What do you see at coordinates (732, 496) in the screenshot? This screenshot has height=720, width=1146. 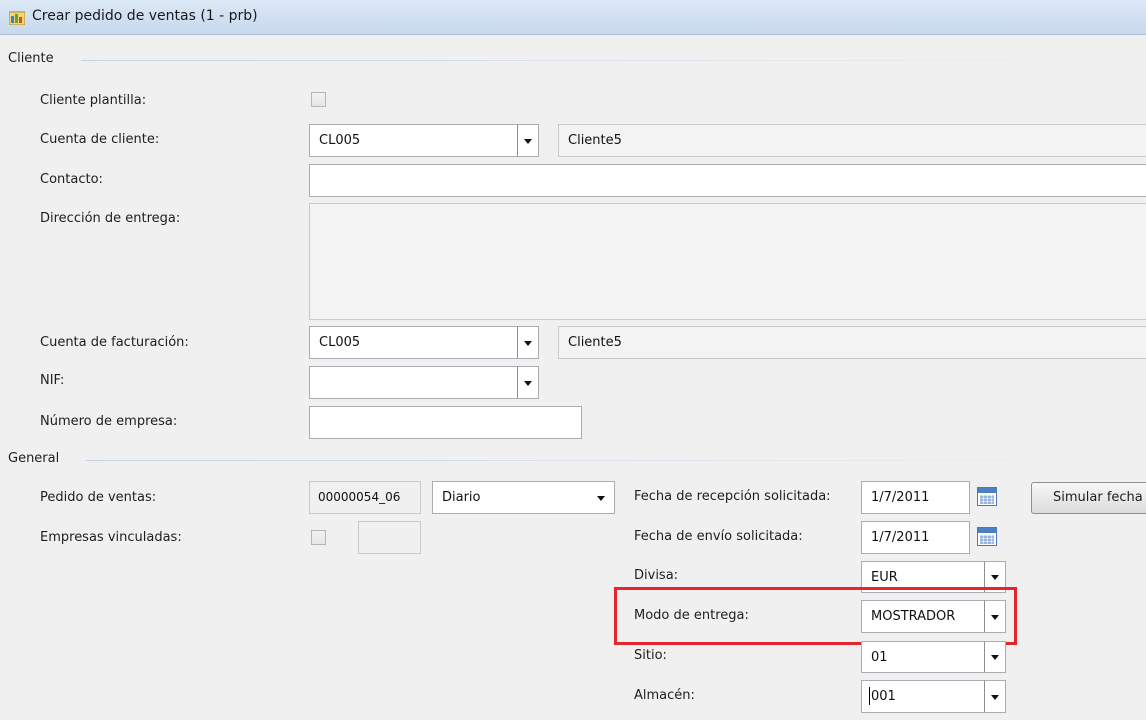 I see `label-fecha-recepcion: Fecha de recepción solicitada:` at bounding box center [732, 496].